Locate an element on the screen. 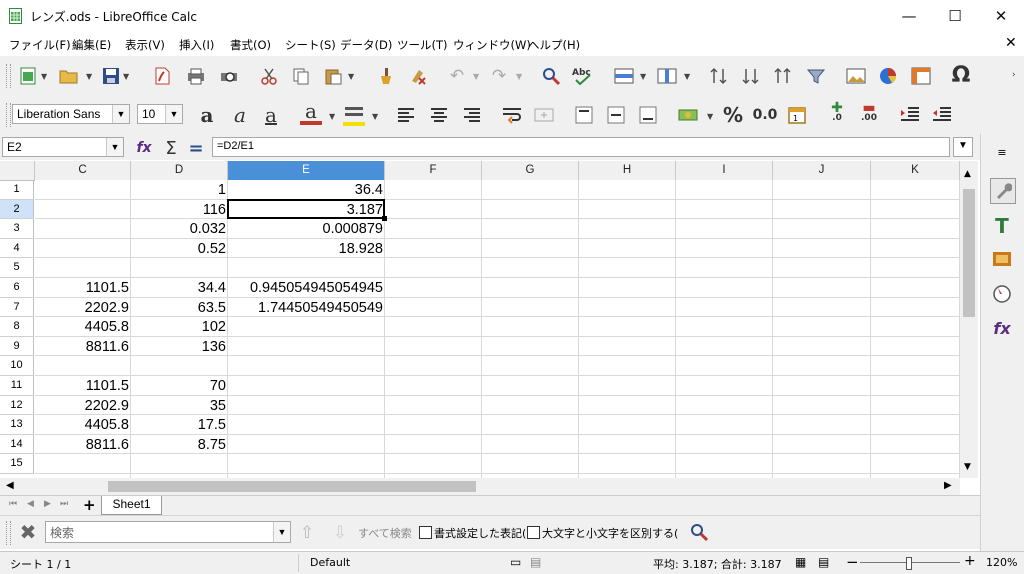  menu-edit: 編集(E) is located at coordinates (91, 45).